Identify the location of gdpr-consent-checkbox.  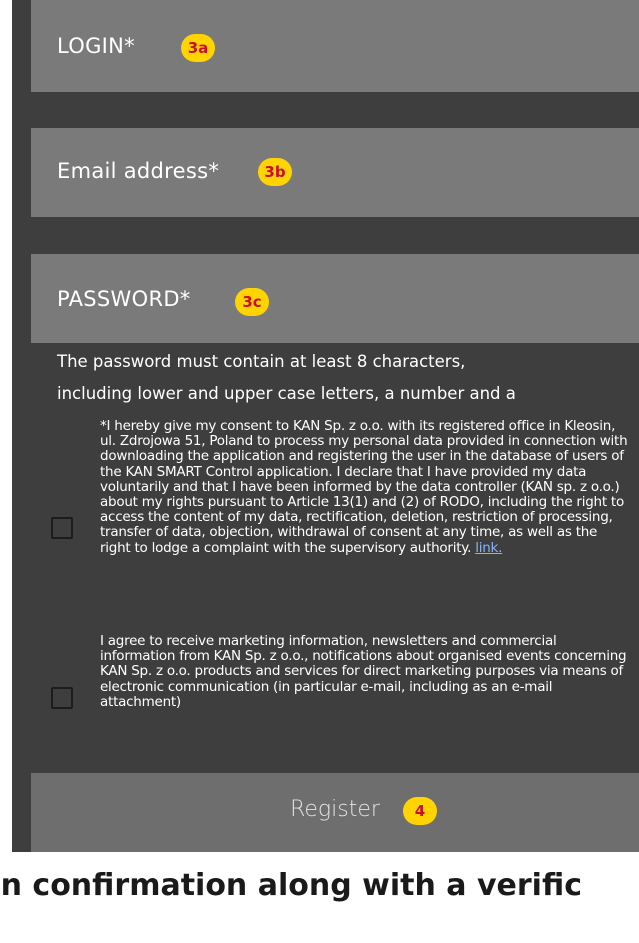
(62, 528).